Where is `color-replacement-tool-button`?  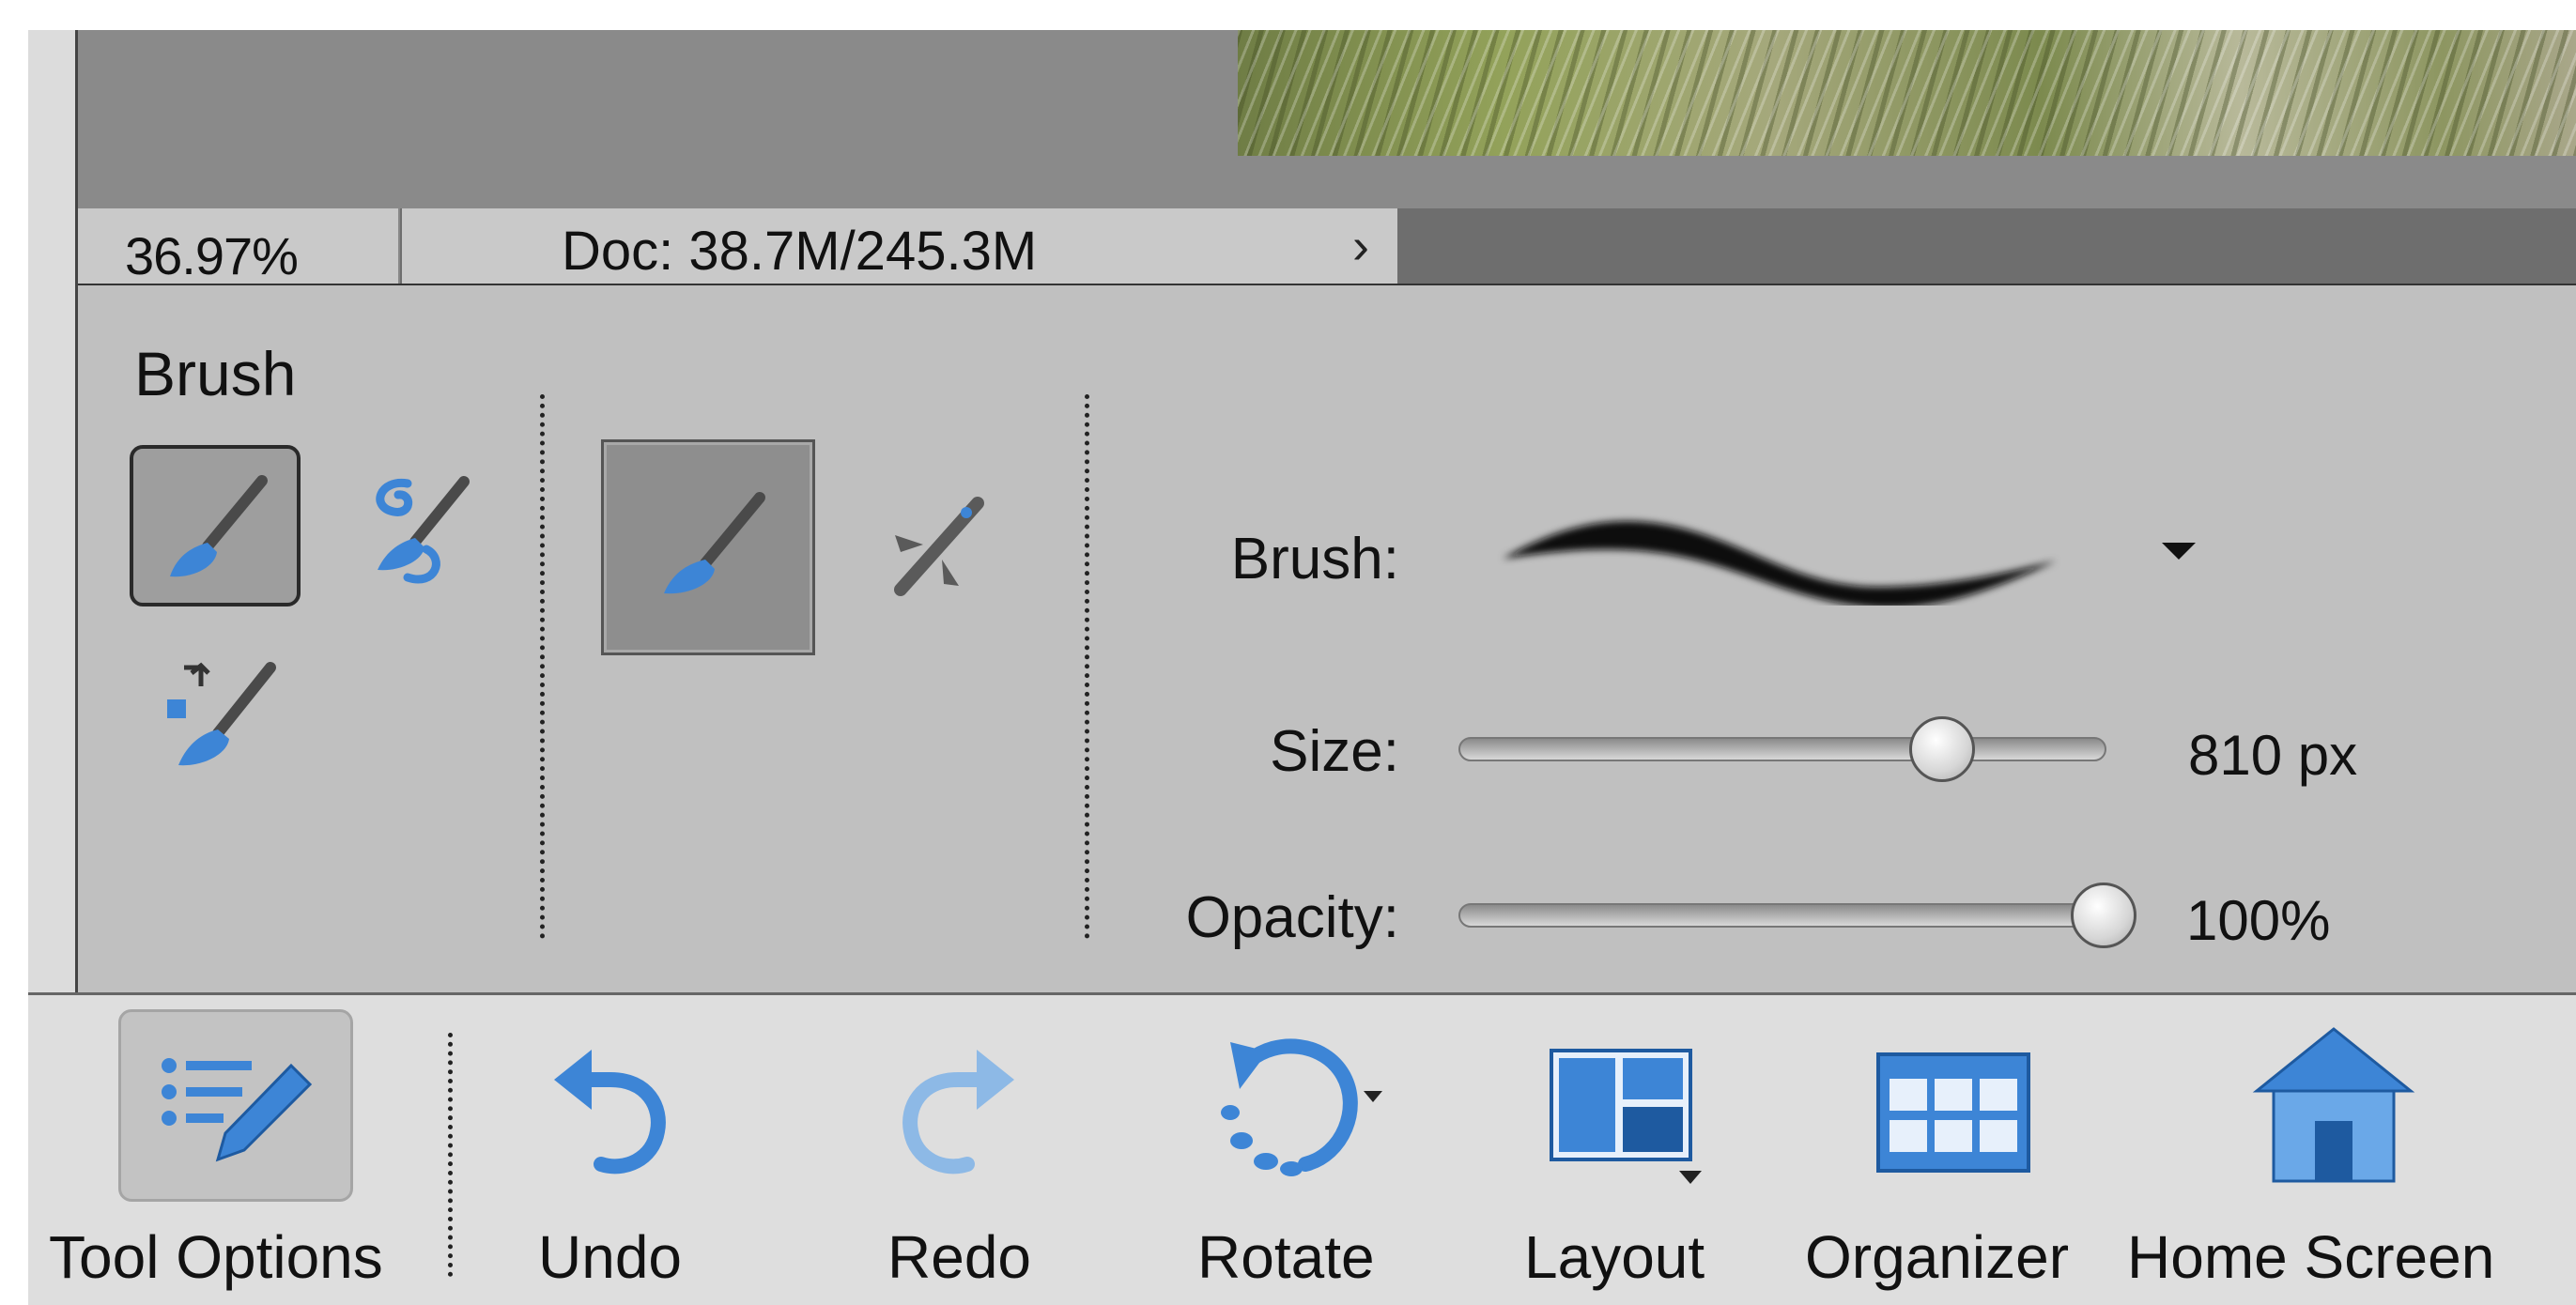 color-replacement-tool-button is located at coordinates (216, 719).